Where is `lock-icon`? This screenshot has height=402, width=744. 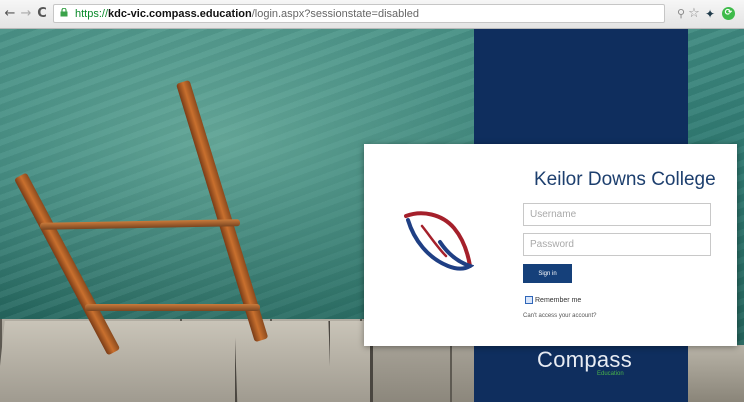 lock-icon is located at coordinates (64, 12).